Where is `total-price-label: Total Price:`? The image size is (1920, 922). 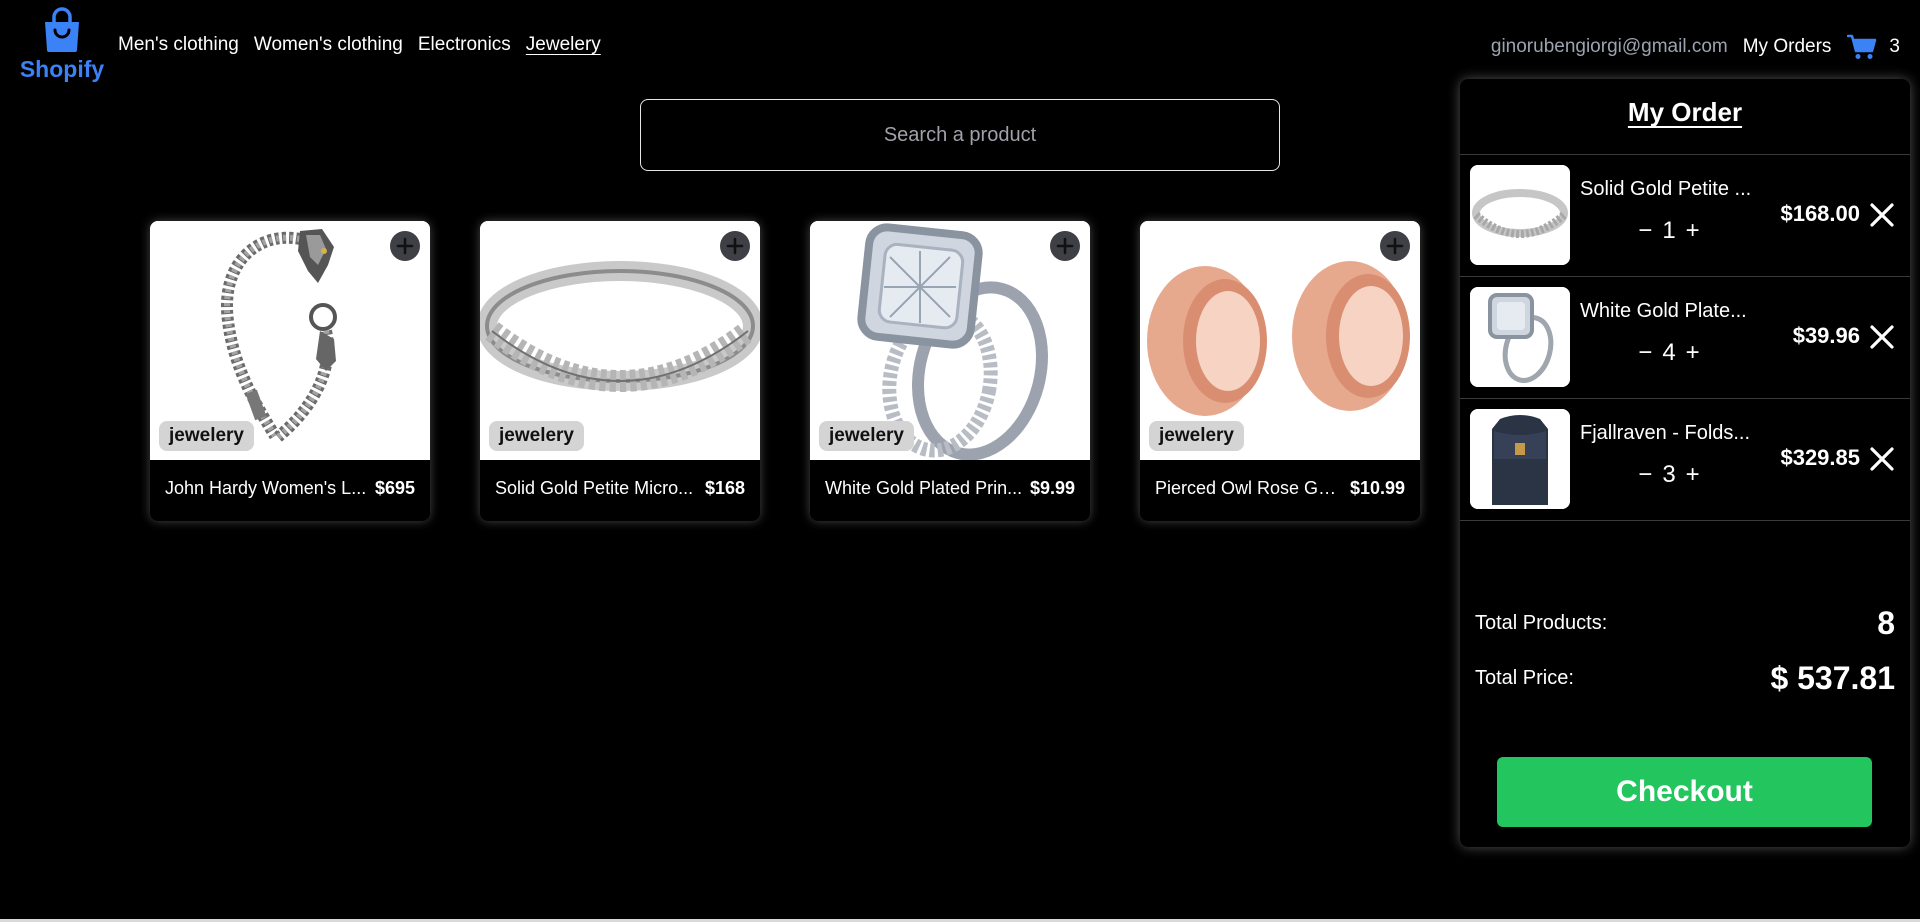 total-price-label: Total Price: is located at coordinates (1524, 678).